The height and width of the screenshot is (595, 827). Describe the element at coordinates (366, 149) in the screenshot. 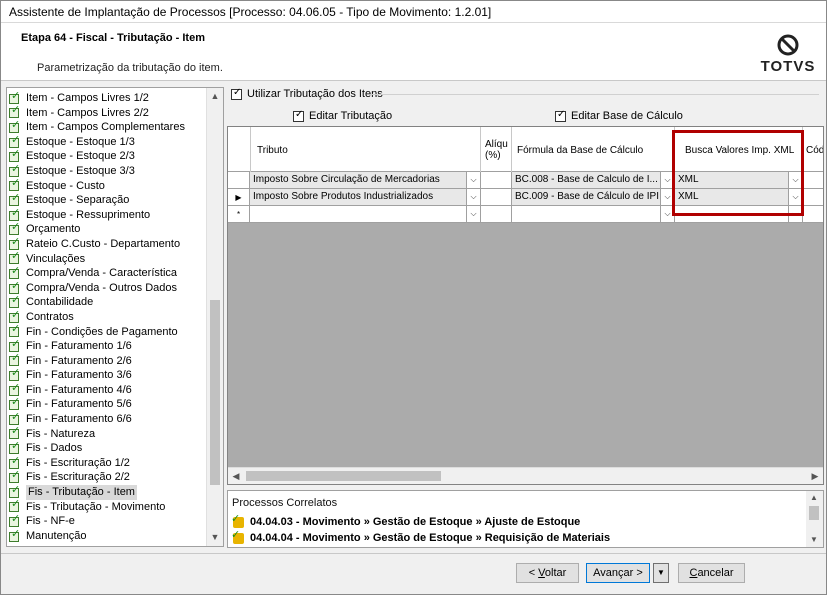

I see `col-tributo: Tributo` at that location.